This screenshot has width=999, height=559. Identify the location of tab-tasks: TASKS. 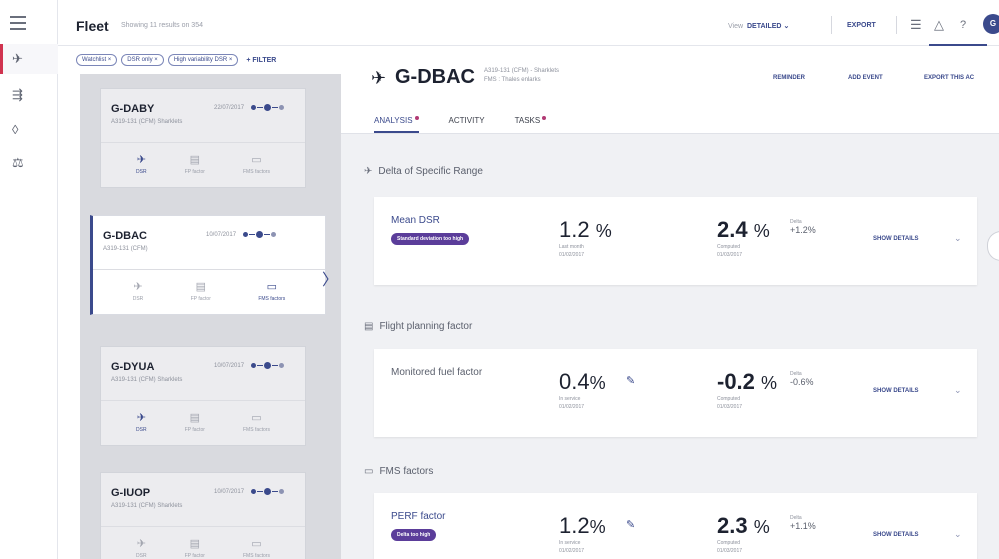
(531, 124).